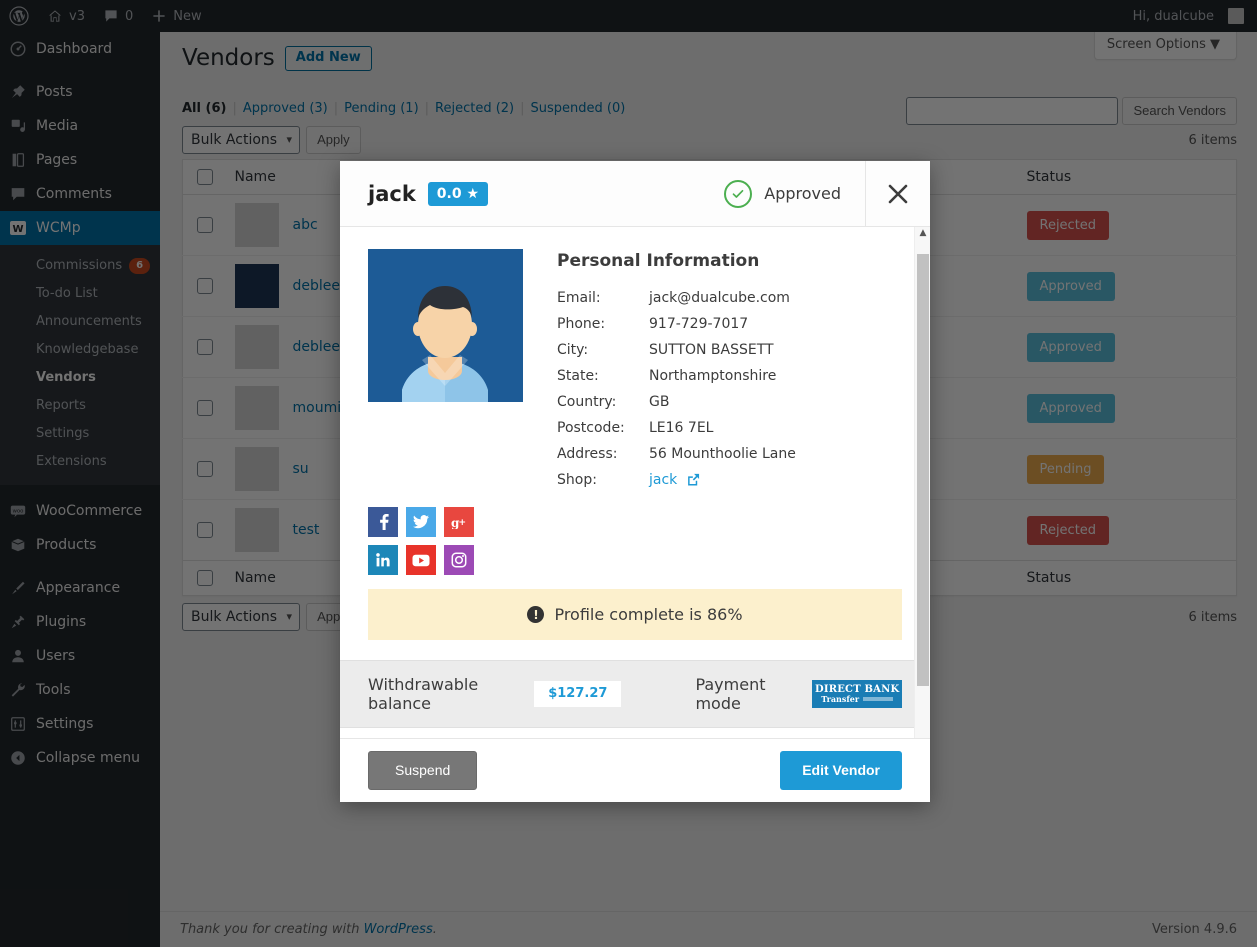 This screenshot has height=947, width=1257. Describe the element at coordinates (635, 193) in the screenshot. I see `modal-header: jack 0.0 ★ Approved` at that location.